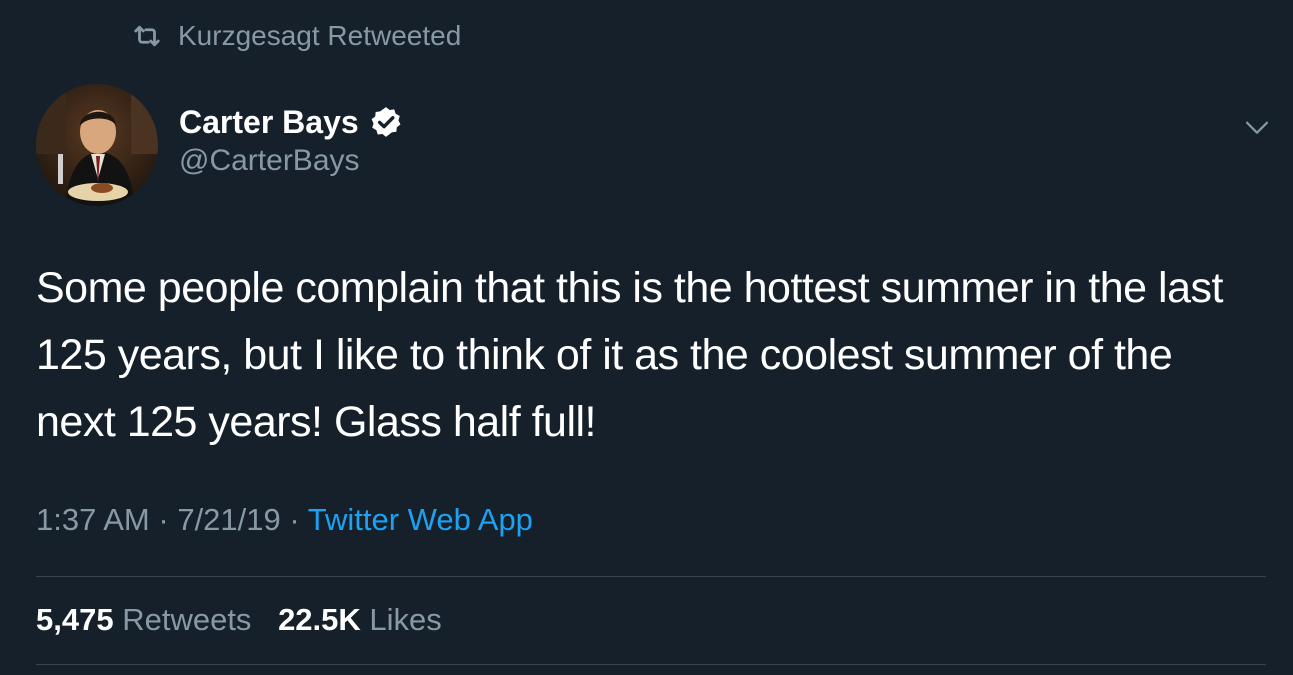 The width and height of the screenshot is (1293, 675). What do you see at coordinates (97, 145) in the screenshot?
I see `avatar` at bounding box center [97, 145].